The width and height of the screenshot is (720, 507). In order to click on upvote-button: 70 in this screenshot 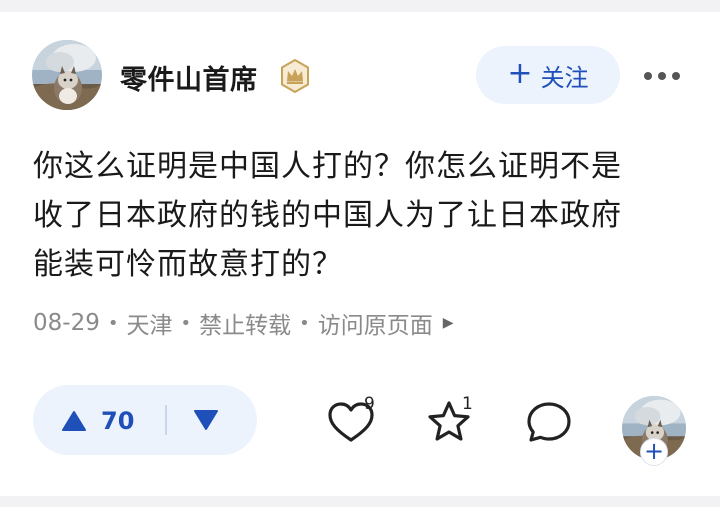, I will do `click(111, 421)`.